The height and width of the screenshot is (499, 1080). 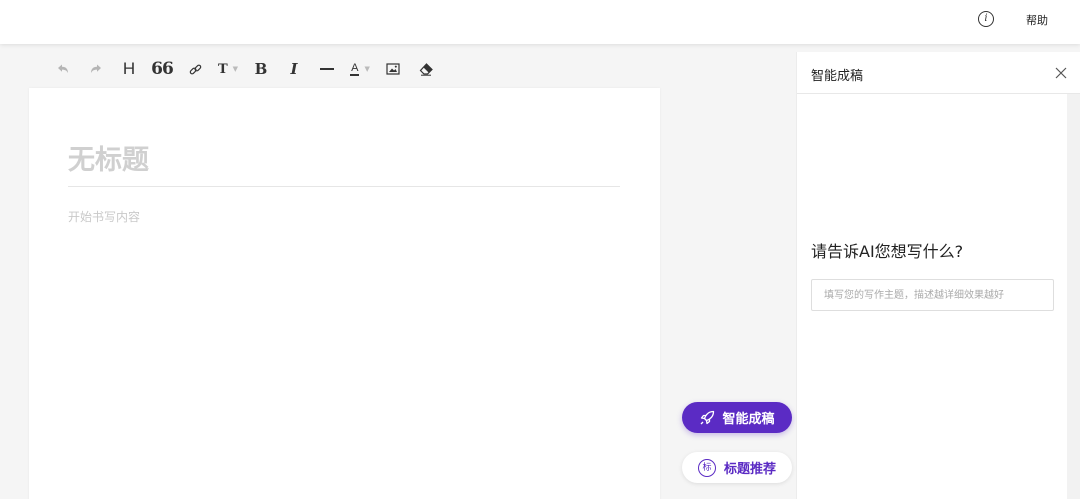 What do you see at coordinates (327, 69) in the screenshot?
I see `horizontal-rule-icon` at bounding box center [327, 69].